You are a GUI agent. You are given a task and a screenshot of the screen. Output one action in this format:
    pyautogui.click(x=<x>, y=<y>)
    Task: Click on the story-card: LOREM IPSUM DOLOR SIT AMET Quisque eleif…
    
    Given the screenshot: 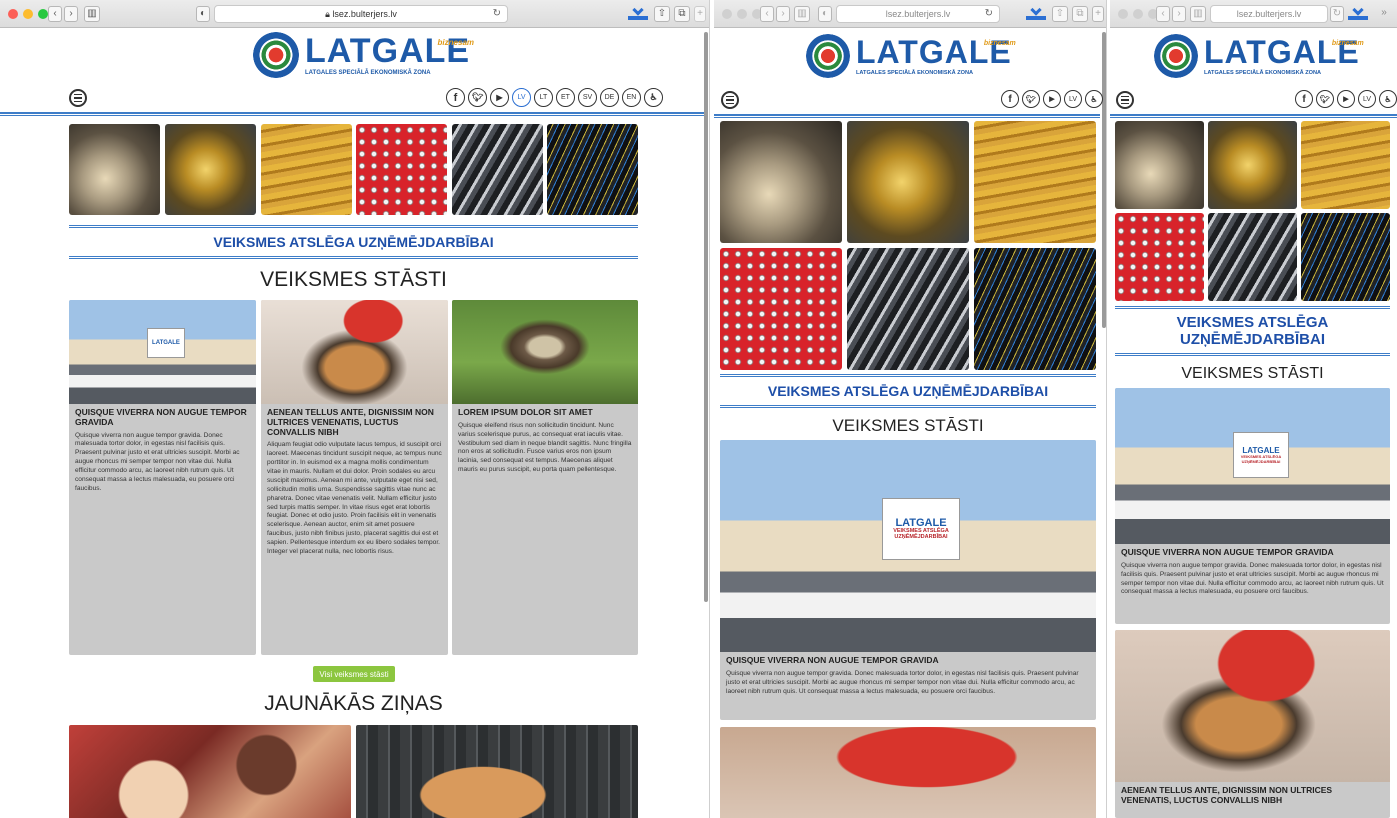 What is the action you would take?
    pyautogui.click(x=545, y=477)
    